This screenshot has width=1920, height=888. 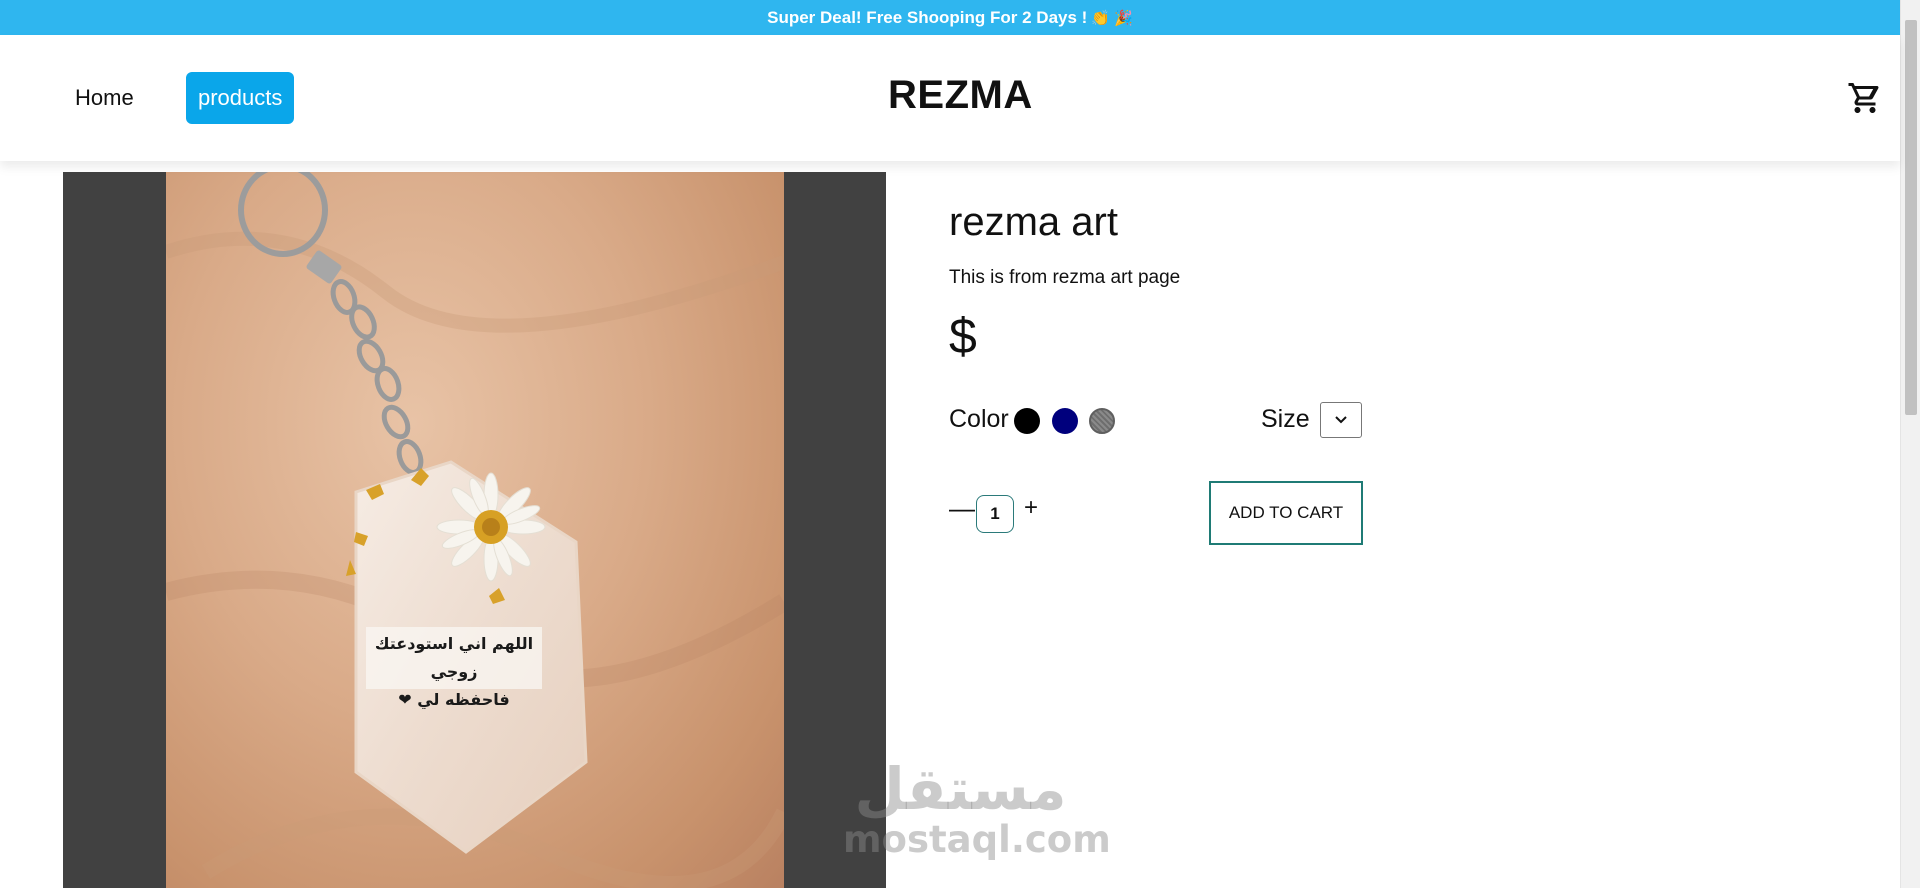 What do you see at coordinates (104, 98) in the screenshot?
I see `nav-home-link: Home` at bounding box center [104, 98].